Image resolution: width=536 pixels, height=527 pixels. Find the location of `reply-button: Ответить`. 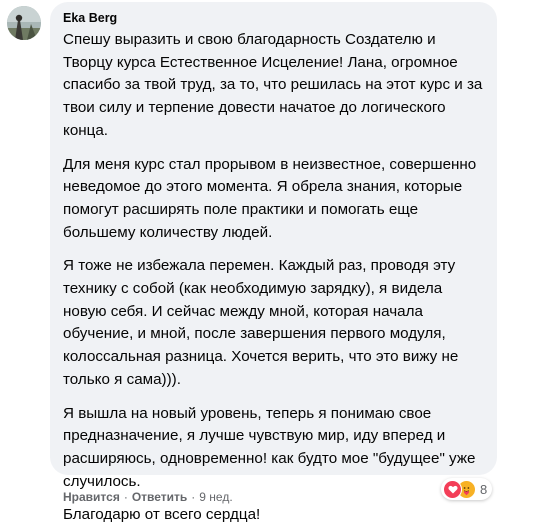

reply-button: Ответить is located at coordinates (159, 497).